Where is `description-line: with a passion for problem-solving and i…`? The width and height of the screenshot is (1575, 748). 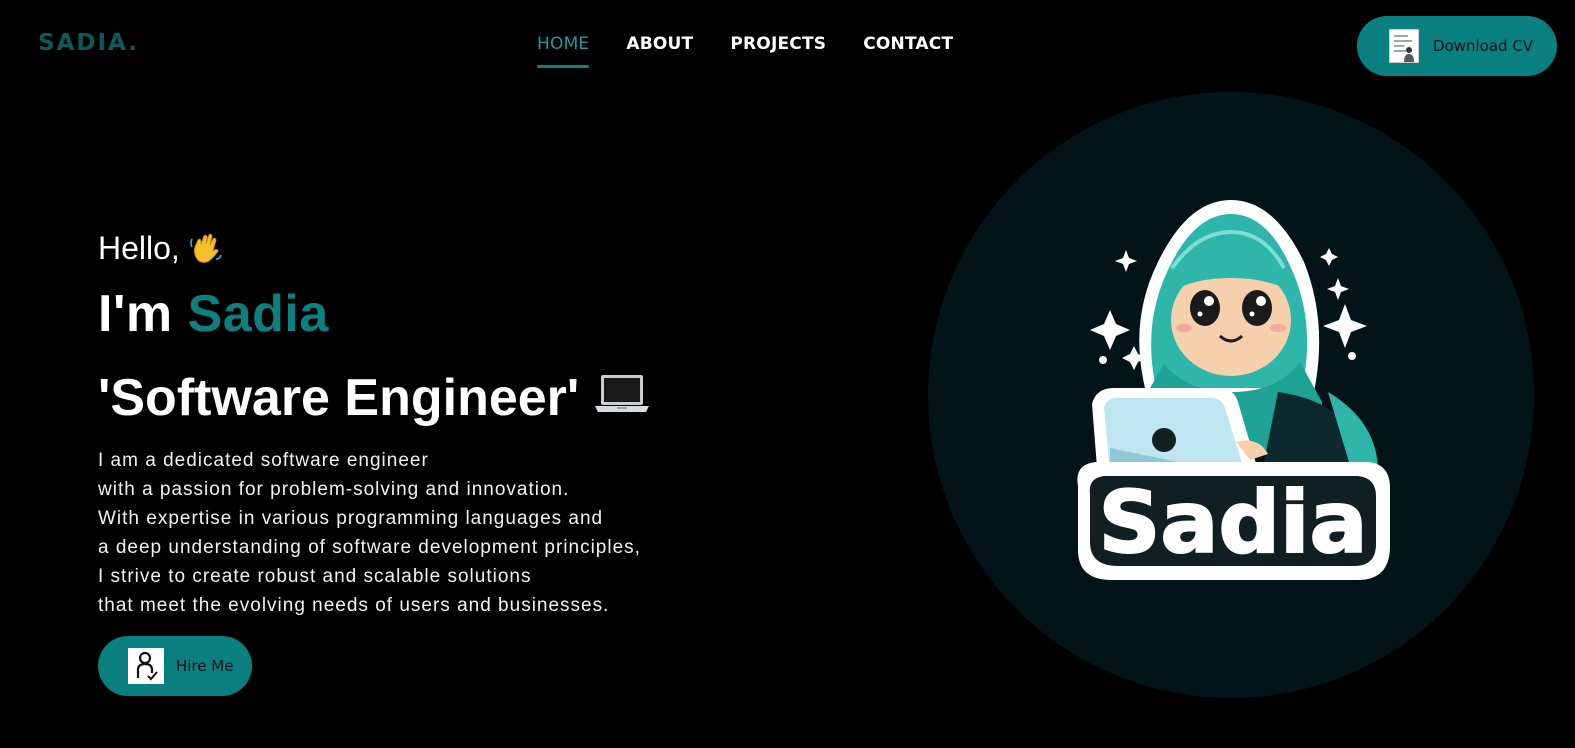
description-line: with a passion for problem-solving and i… is located at coordinates (334, 489).